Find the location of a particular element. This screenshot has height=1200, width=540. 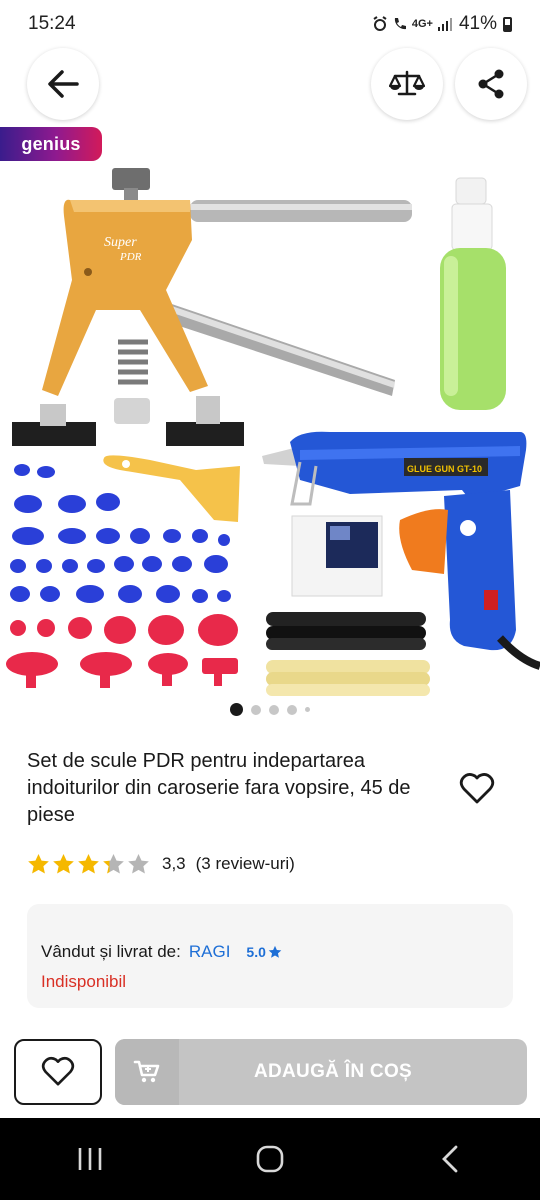

star-partial-icon is located at coordinates (113, 863).